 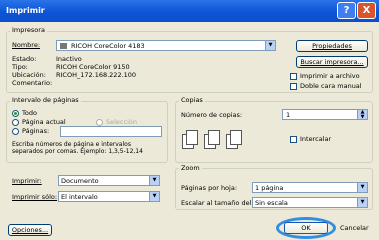 I want to click on manual-duplex-label: Doble cara manual, so click(x=331, y=86).